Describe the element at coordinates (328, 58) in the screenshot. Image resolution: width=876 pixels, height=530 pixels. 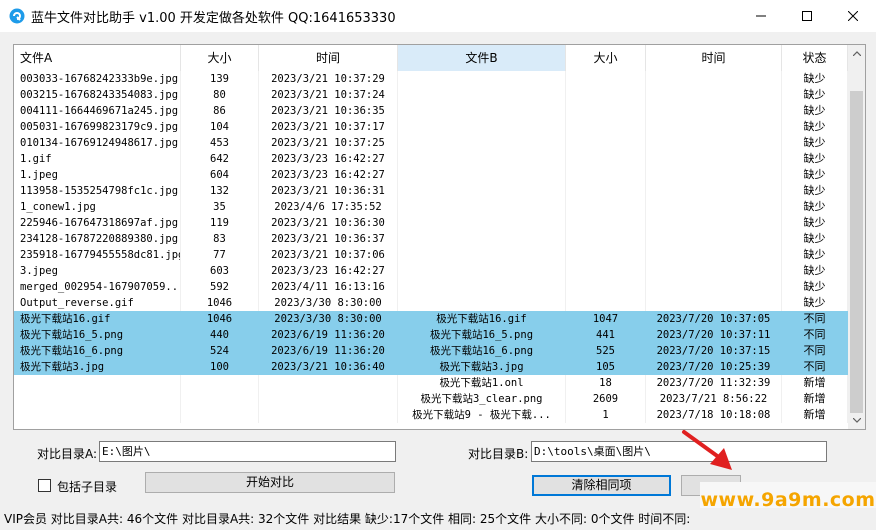
I see `column-header-time-a: 时间` at that location.